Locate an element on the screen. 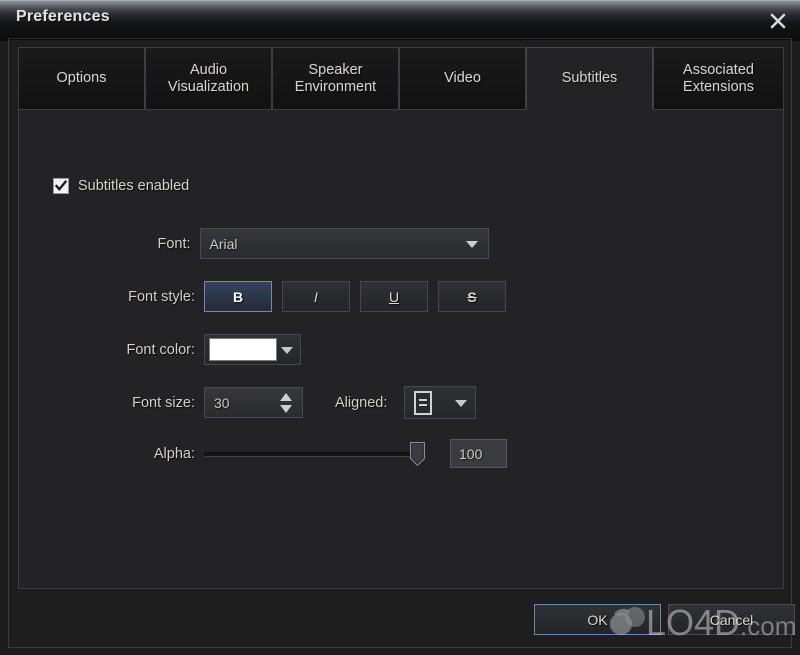 The width and height of the screenshot is (800, 655). tab-associated-extensions: Associated Extensions is located at coordinates (718, 78).